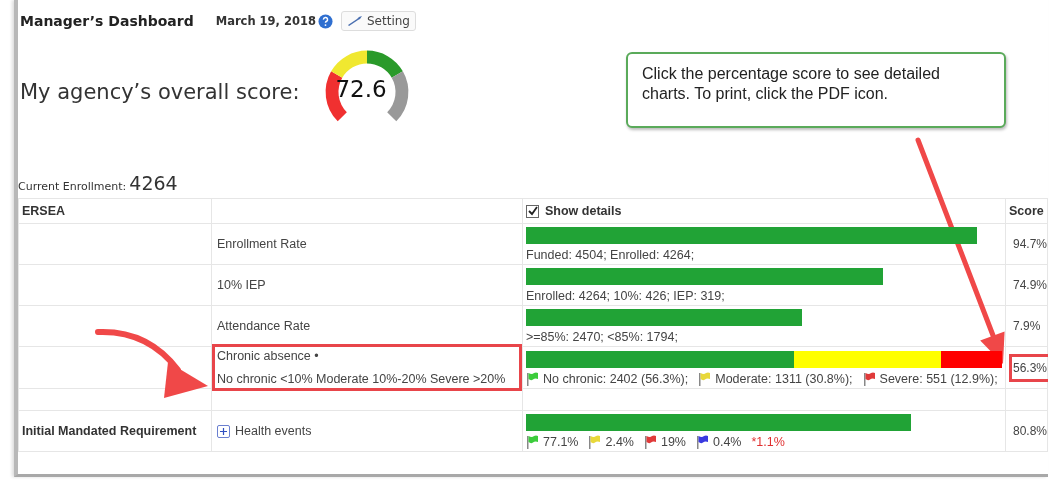 The width and height of the screenshot is (1050, 481). What do you see at coordinates (616, 378) in the screenshot?
I see `legend-text: No chronic: 2402 (56.3%);` at bounding box center [616, 378].